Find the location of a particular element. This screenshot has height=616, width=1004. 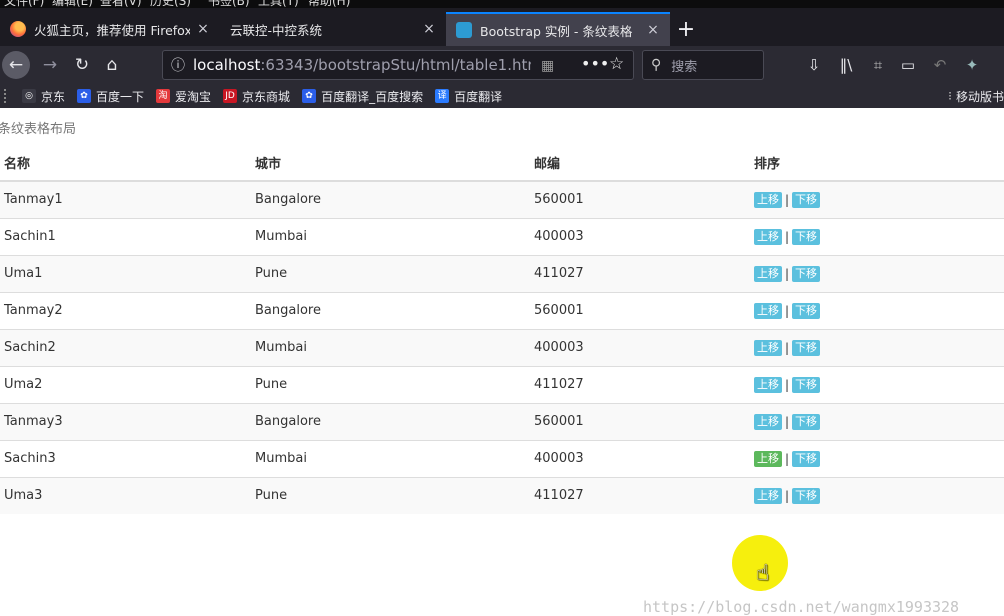

menu-file: 文件(F) is located at coordinates (24, 4).